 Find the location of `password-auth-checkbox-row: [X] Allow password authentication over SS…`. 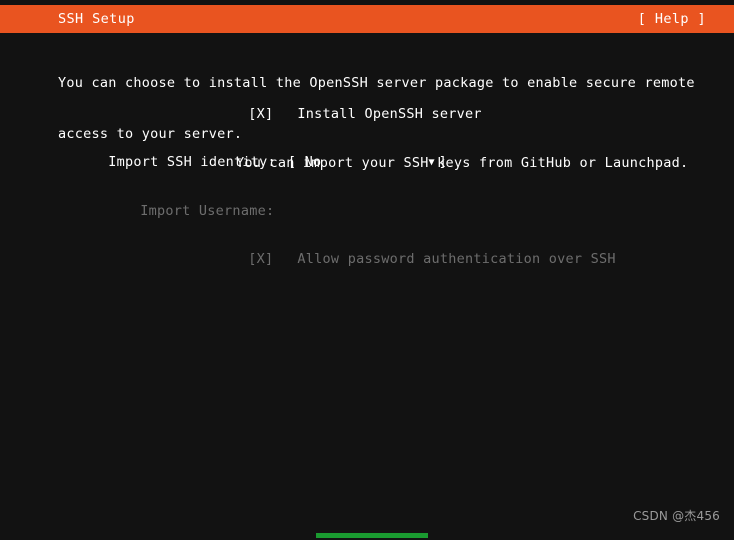

password-auth-checkbox-row: [X] Allow password authentication over SS… is located at coordinates (407, 259).